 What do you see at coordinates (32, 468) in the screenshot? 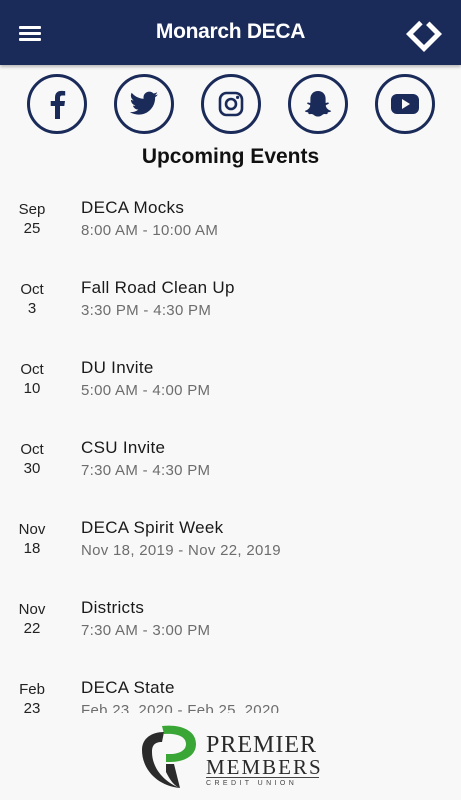
I see `event-day: 30` at bounding box center [32, 468].